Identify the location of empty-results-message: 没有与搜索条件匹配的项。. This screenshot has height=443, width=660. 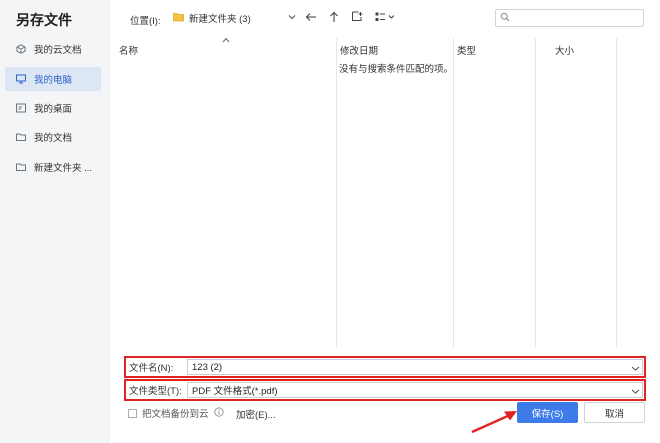
(396, 69).